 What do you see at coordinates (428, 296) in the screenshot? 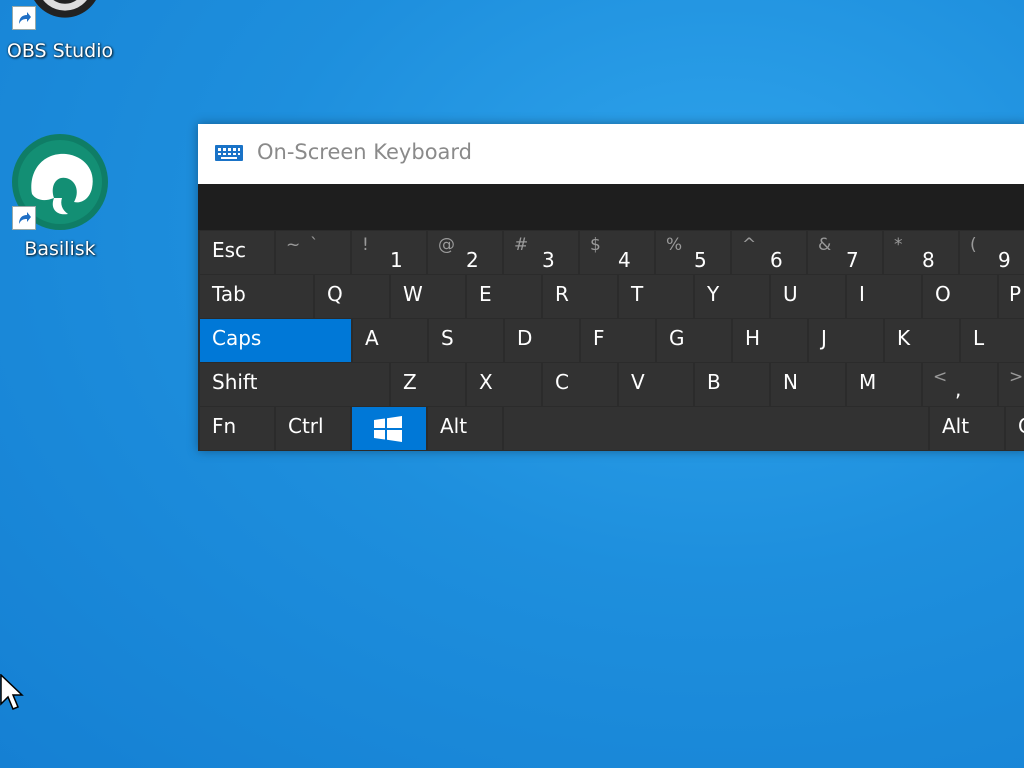
I see `key-w: W` at bounding box center [428, 296].